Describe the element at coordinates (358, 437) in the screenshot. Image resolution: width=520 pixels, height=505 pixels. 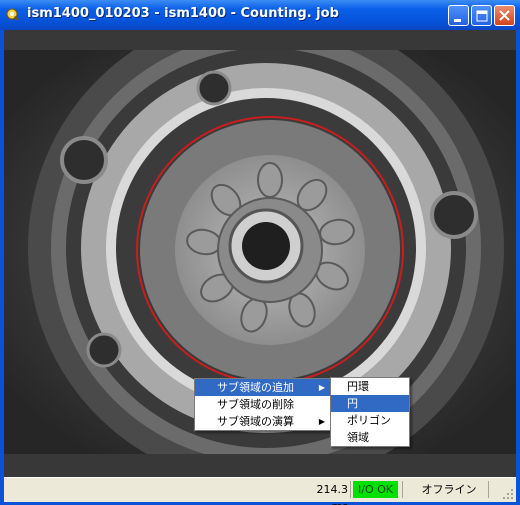
I see `menu-item-label: 領域` at that location.